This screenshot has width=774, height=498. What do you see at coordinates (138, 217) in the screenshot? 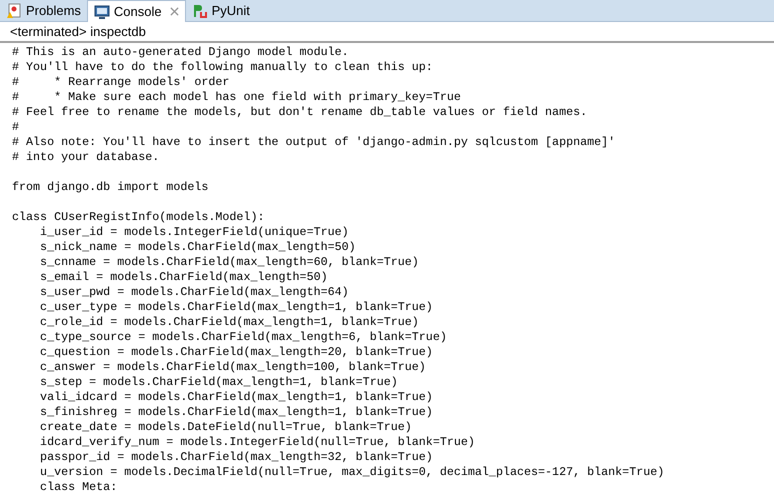
I see `code-line: class CUserRegistInfo(models.Model):` at bounding box center [138, 217].